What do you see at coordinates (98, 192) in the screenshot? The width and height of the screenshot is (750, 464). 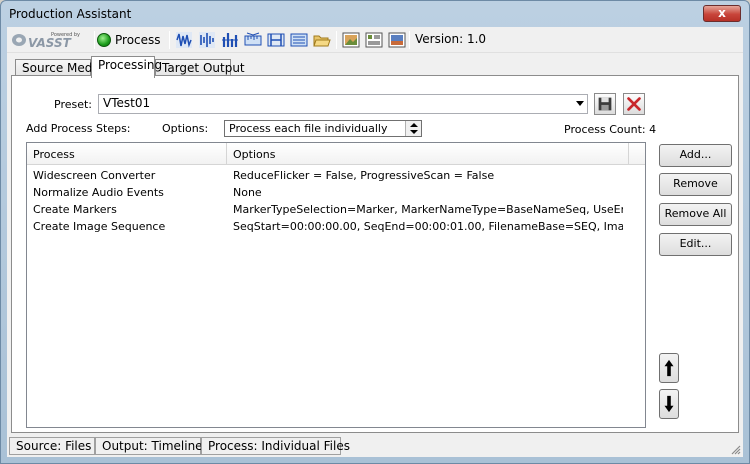 I see `row-process: Normalize Audio Events` at bounding box center [98, 192].